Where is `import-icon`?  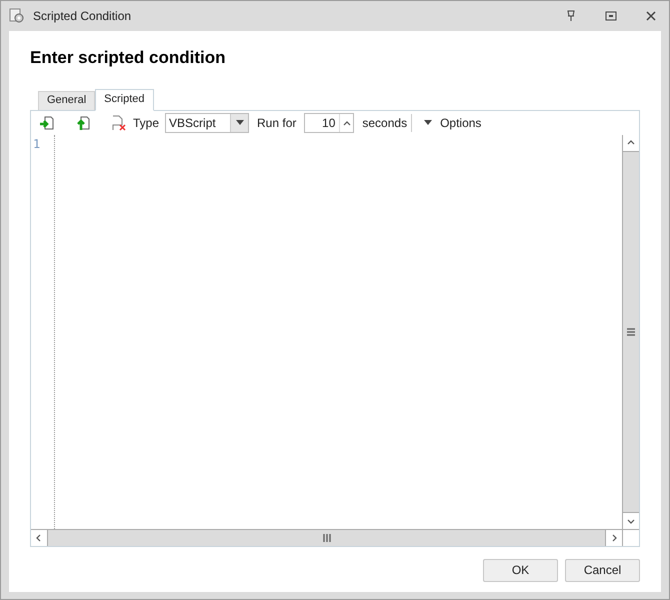
import-icon is located at coordinates (47, 122).